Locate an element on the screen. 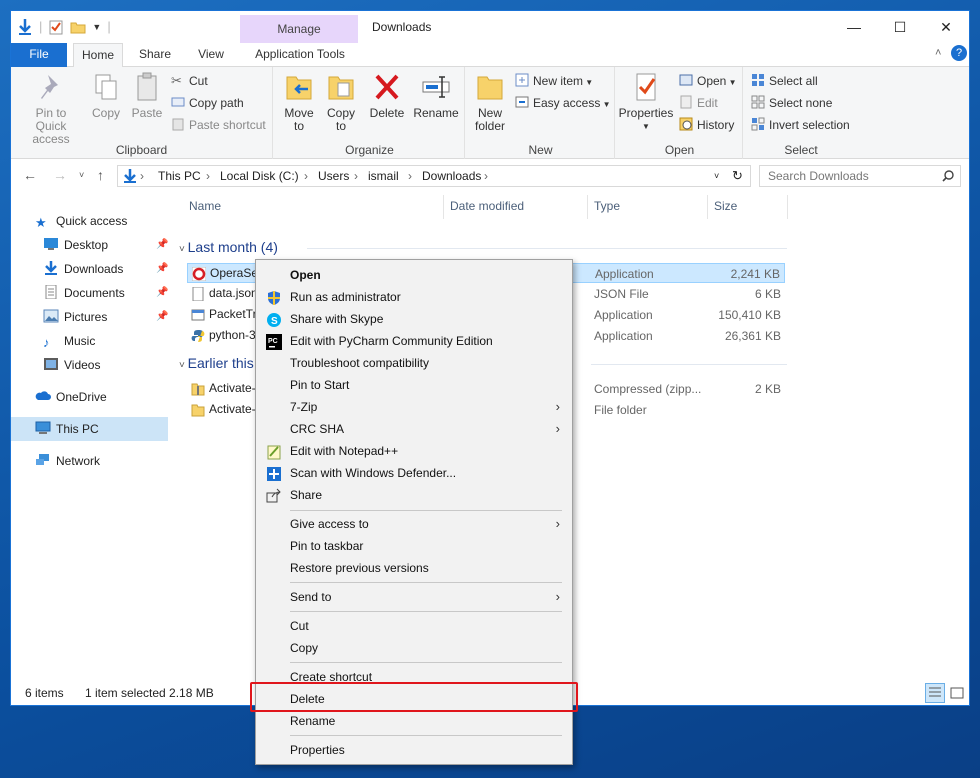 The height and width of the screenshot is (778, 980). copy-path-button: Copy path is located at coordinates (207, 103).